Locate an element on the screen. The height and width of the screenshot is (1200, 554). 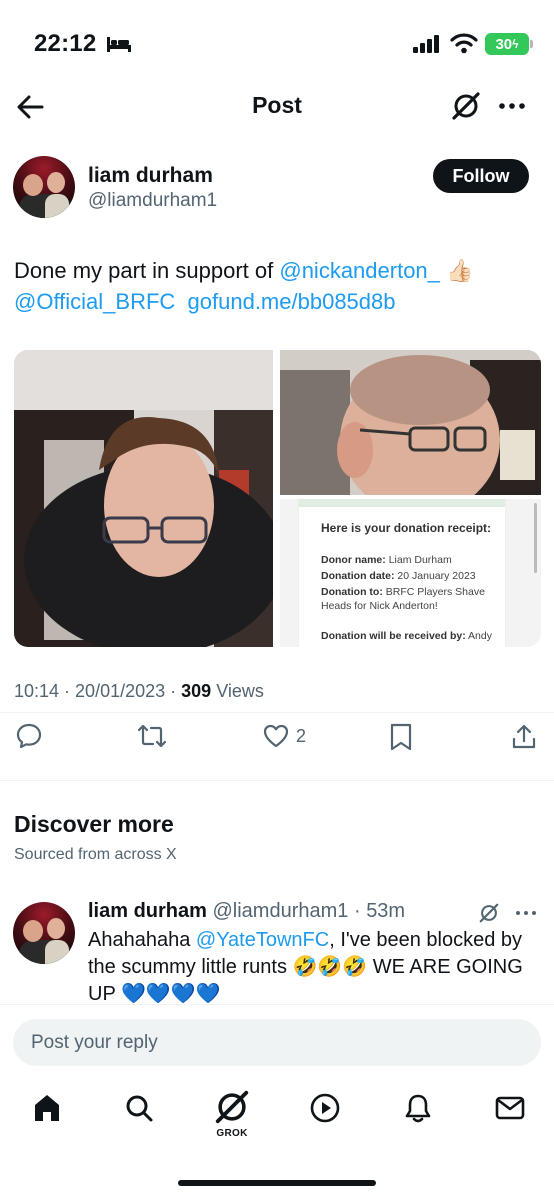
wifi-icon is located at coordinates (464, 43).